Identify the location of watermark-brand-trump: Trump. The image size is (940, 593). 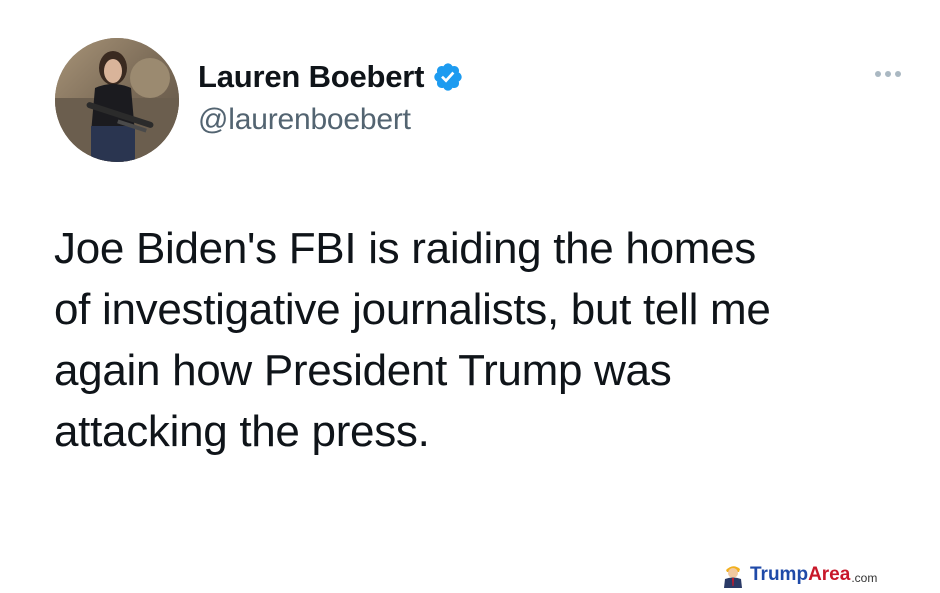
(779, 574).